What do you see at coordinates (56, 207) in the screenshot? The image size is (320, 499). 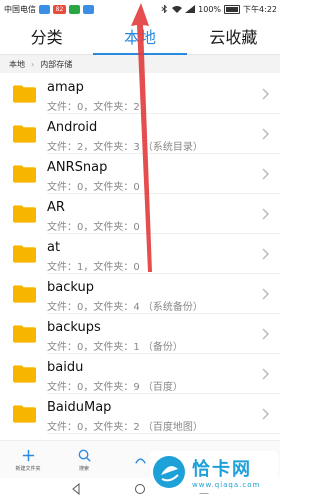 I see `folder-name: AR` at bounding box center [56, 207].